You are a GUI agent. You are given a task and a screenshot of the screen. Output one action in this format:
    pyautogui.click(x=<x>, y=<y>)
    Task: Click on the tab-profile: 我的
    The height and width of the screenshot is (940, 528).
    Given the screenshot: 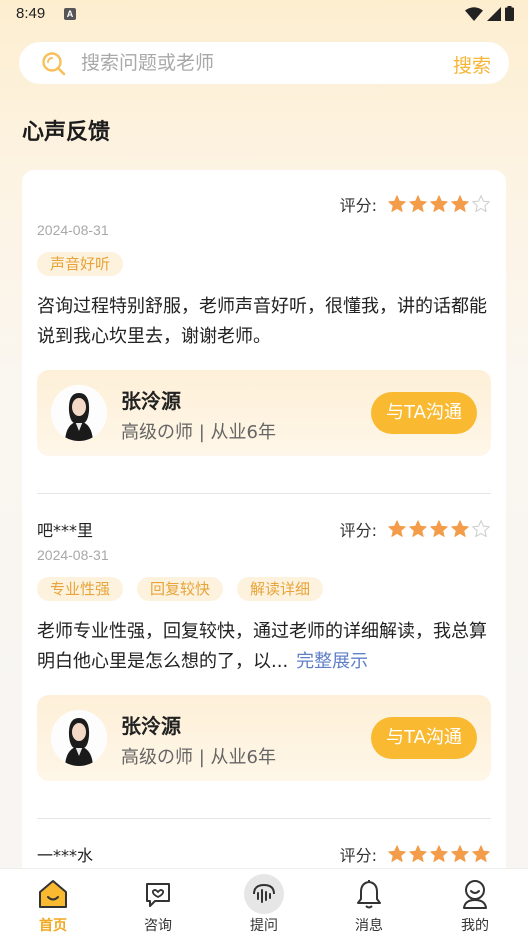 What is the action you would take?
    pyautogui.click(x=475, y=906)
    